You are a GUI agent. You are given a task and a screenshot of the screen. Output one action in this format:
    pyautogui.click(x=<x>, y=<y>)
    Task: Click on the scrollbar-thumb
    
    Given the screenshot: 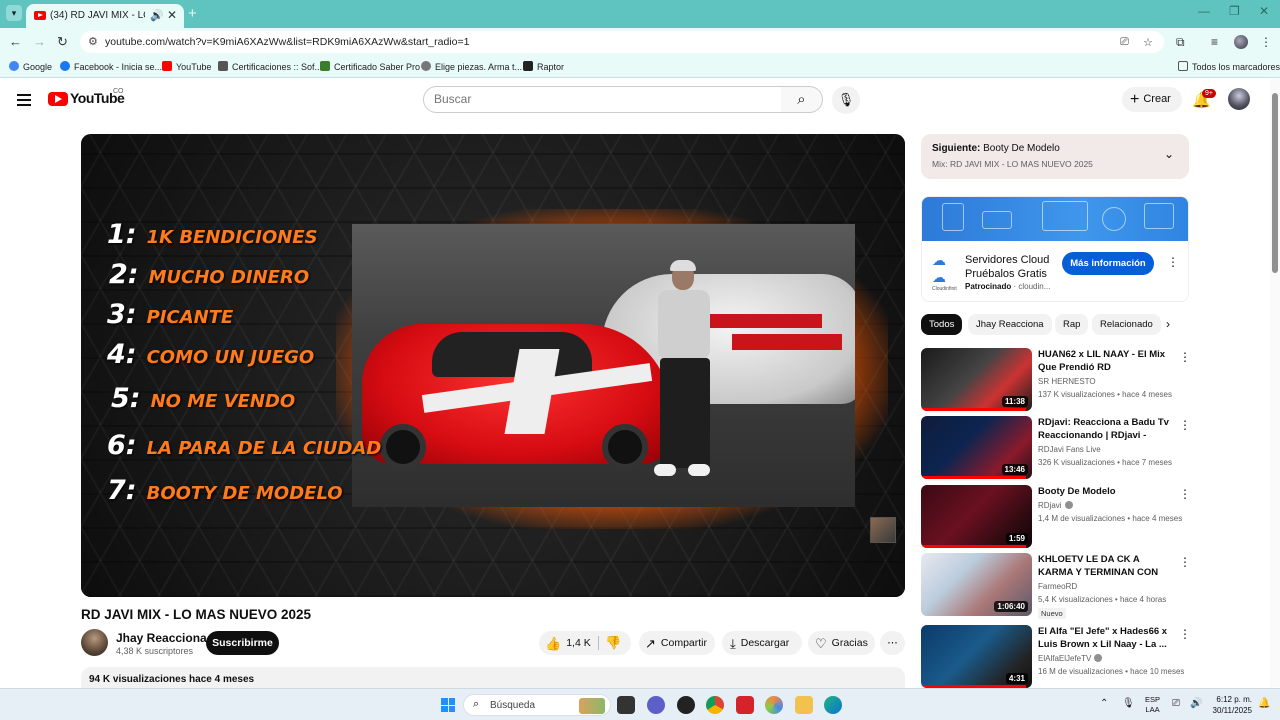 What is the action you would take?
    pyautogui.click(x=1275, y=183)
    